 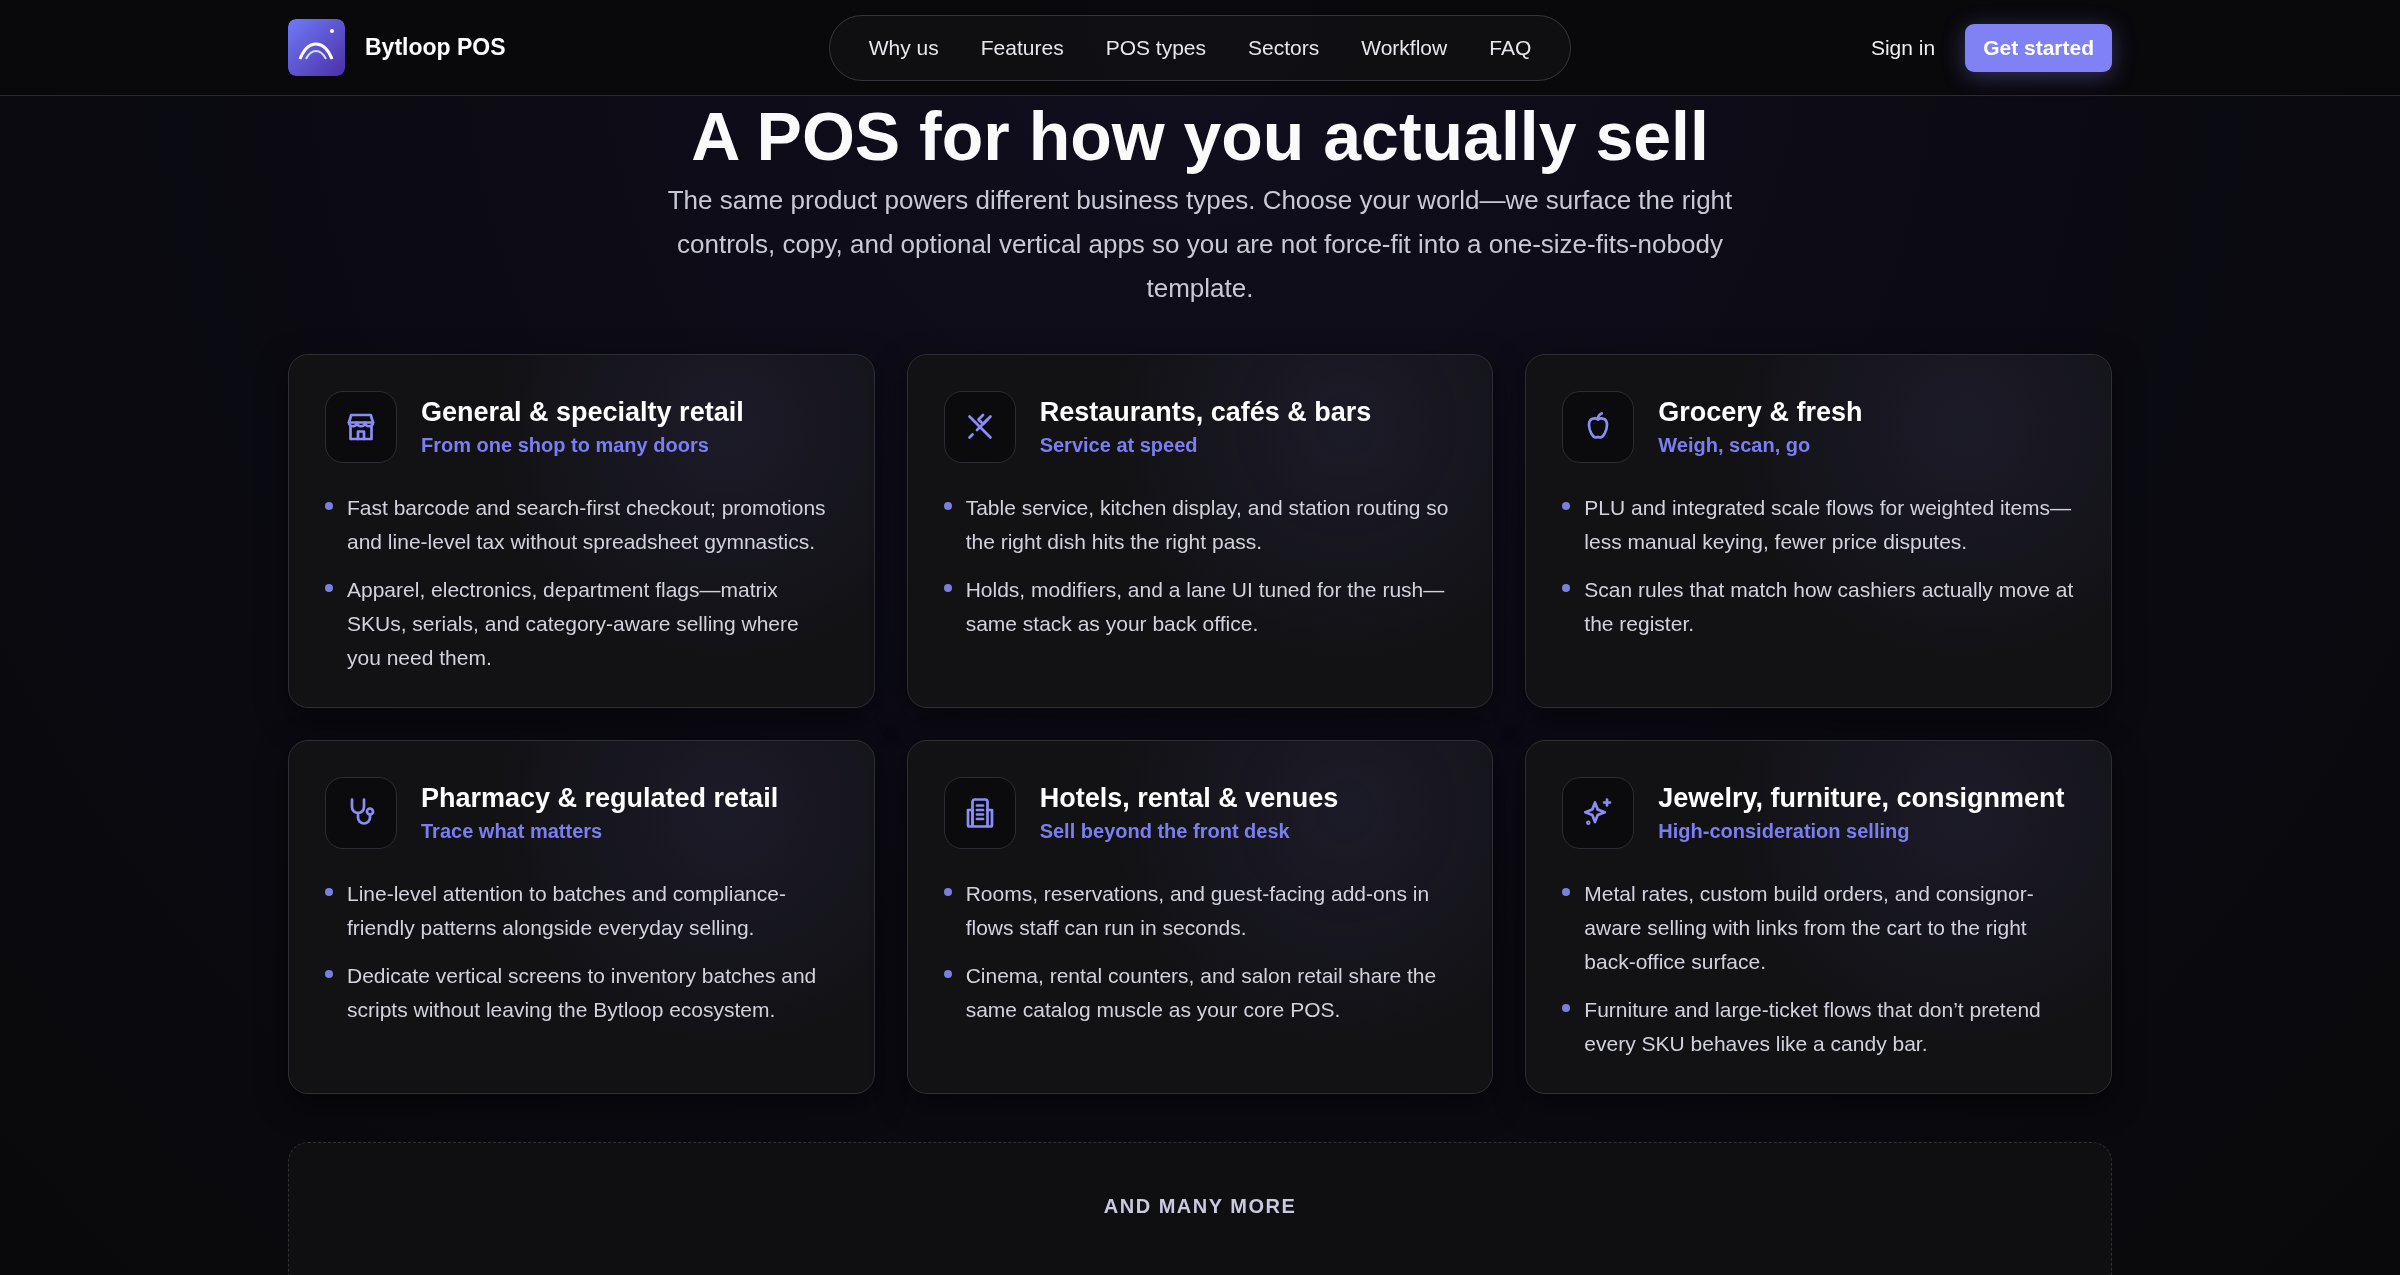 I want to click on nav-link: Features, so click(x=1022, y=47).